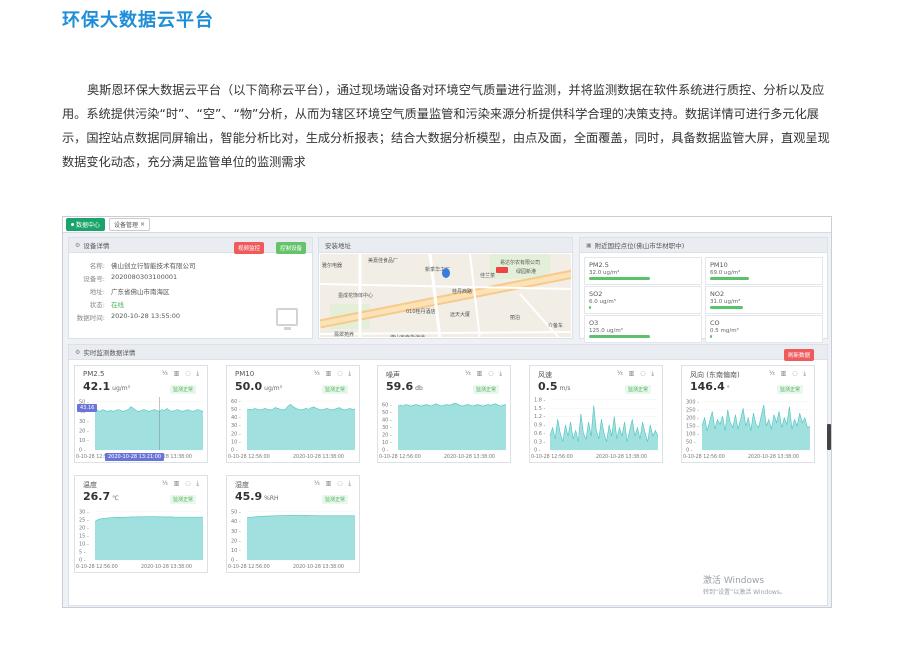 The image size is (900, 647). I want to click on y-tick-label: 50 -, so click(236, 410).